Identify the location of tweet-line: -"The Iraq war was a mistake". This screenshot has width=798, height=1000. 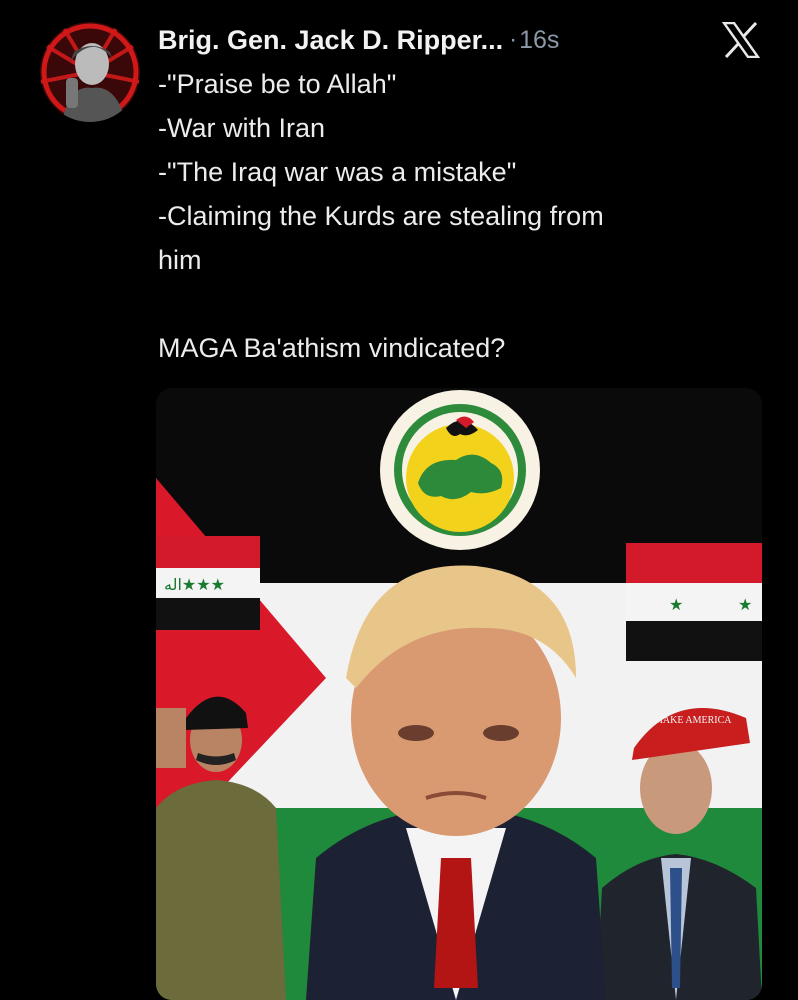
(337, 172).